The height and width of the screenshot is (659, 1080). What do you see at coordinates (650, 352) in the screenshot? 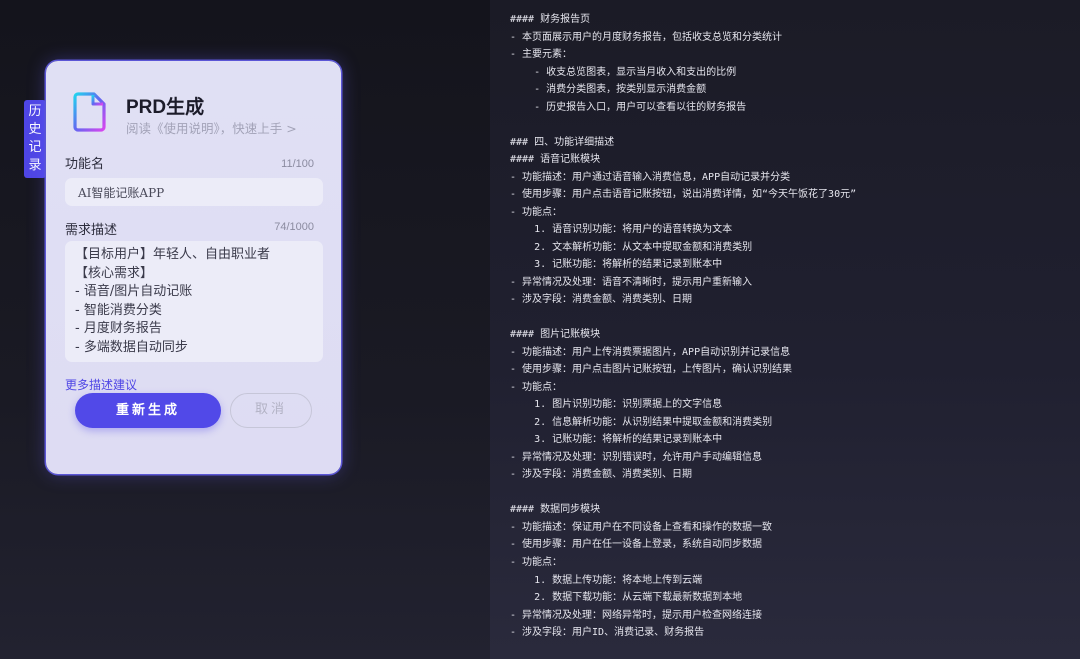
I see `document-line: - 功能描述：用户上传消费票据图片，APP自动识别并记录信息` at bounding box center [650, 352].